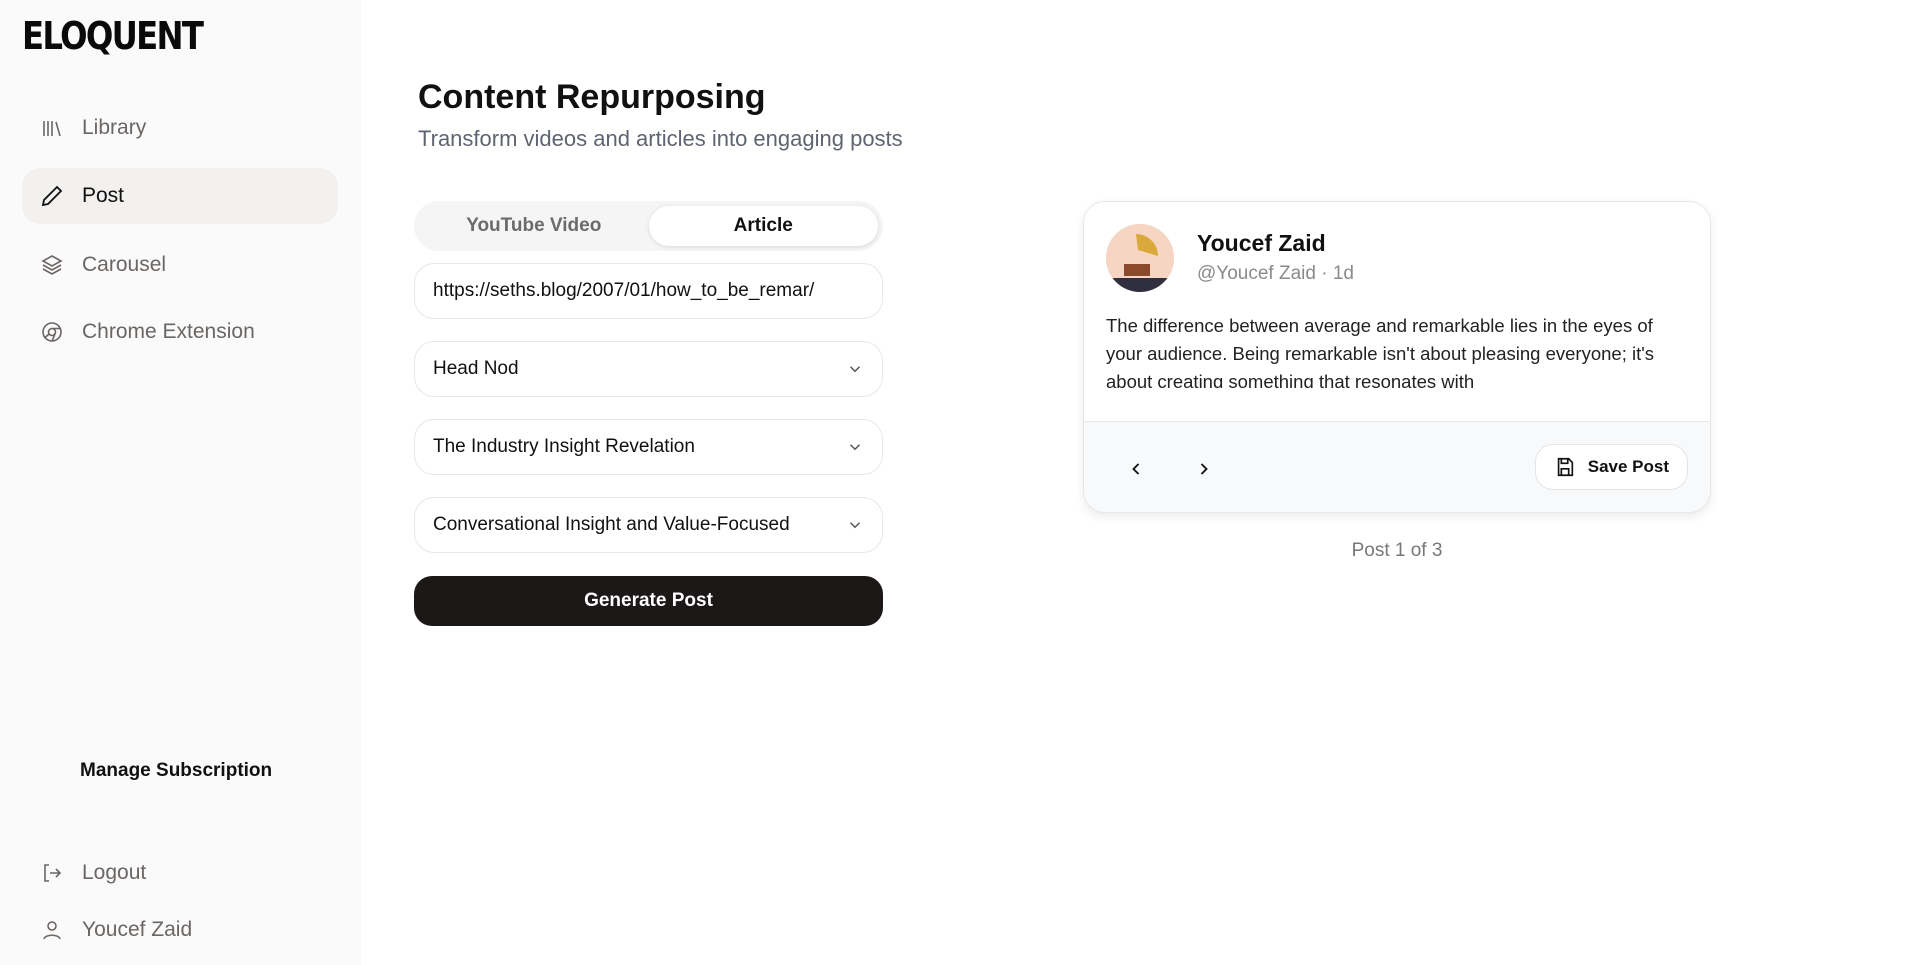 This screenshot has width=1920, height=965. What do you see at coordinates (648, 601) in the screenshot?
I see `generate-post-button: Generate Post` at bounding box center [648, 601].